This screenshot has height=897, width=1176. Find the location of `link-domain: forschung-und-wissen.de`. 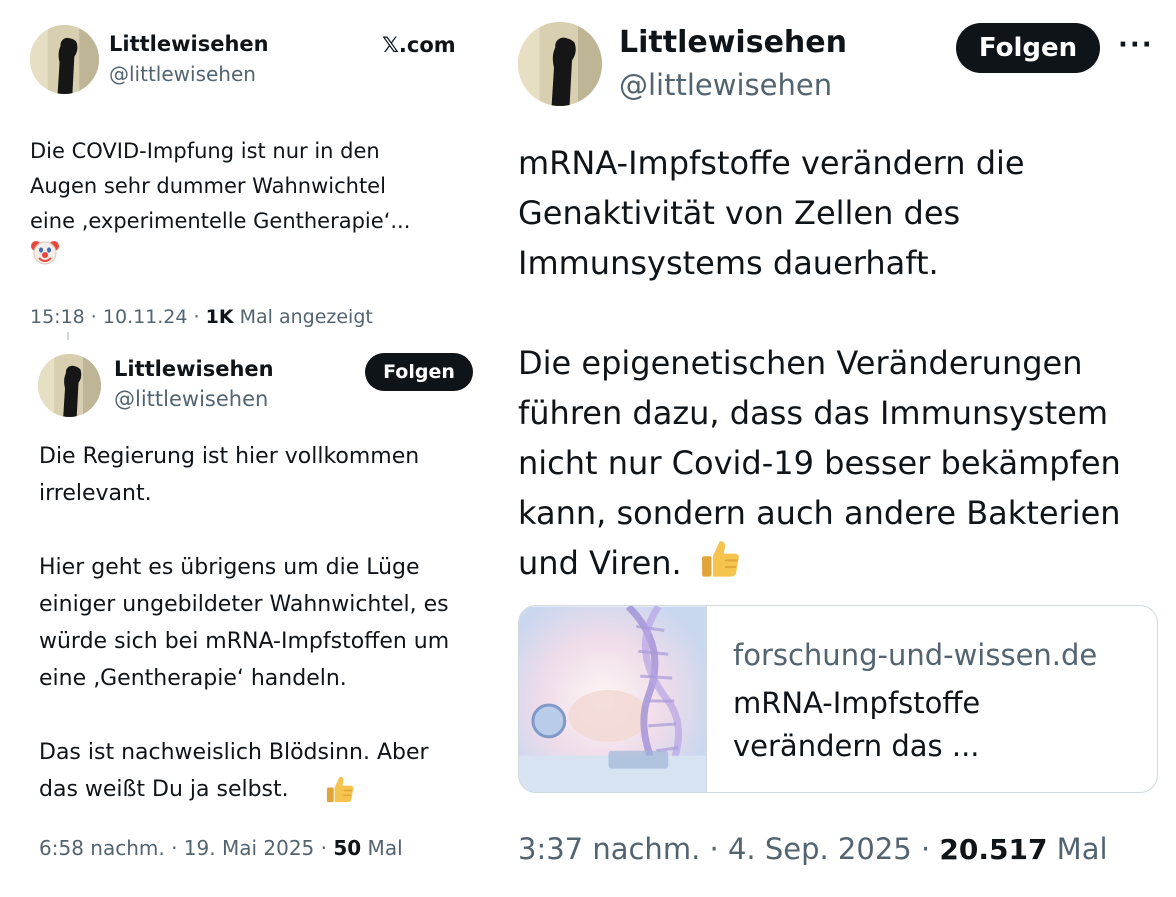

link-domain: forschung-und-wissen.de is located at coordinates (915, 655).